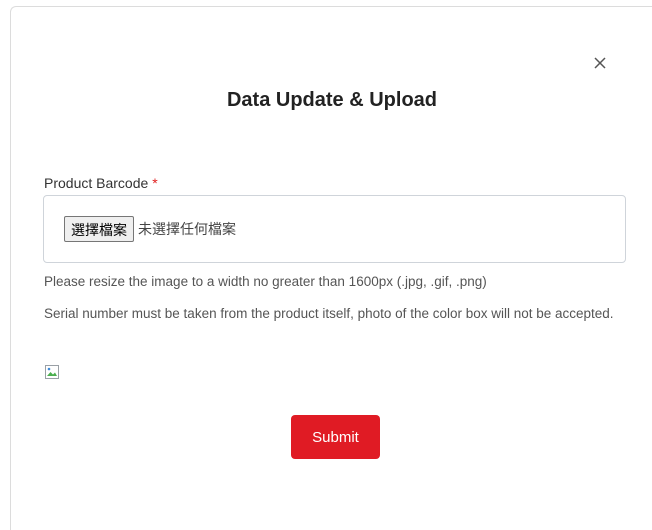  Describe the element at coordinates (335, 437) in the screenshot. I see `submit-button: Submit` at that location.